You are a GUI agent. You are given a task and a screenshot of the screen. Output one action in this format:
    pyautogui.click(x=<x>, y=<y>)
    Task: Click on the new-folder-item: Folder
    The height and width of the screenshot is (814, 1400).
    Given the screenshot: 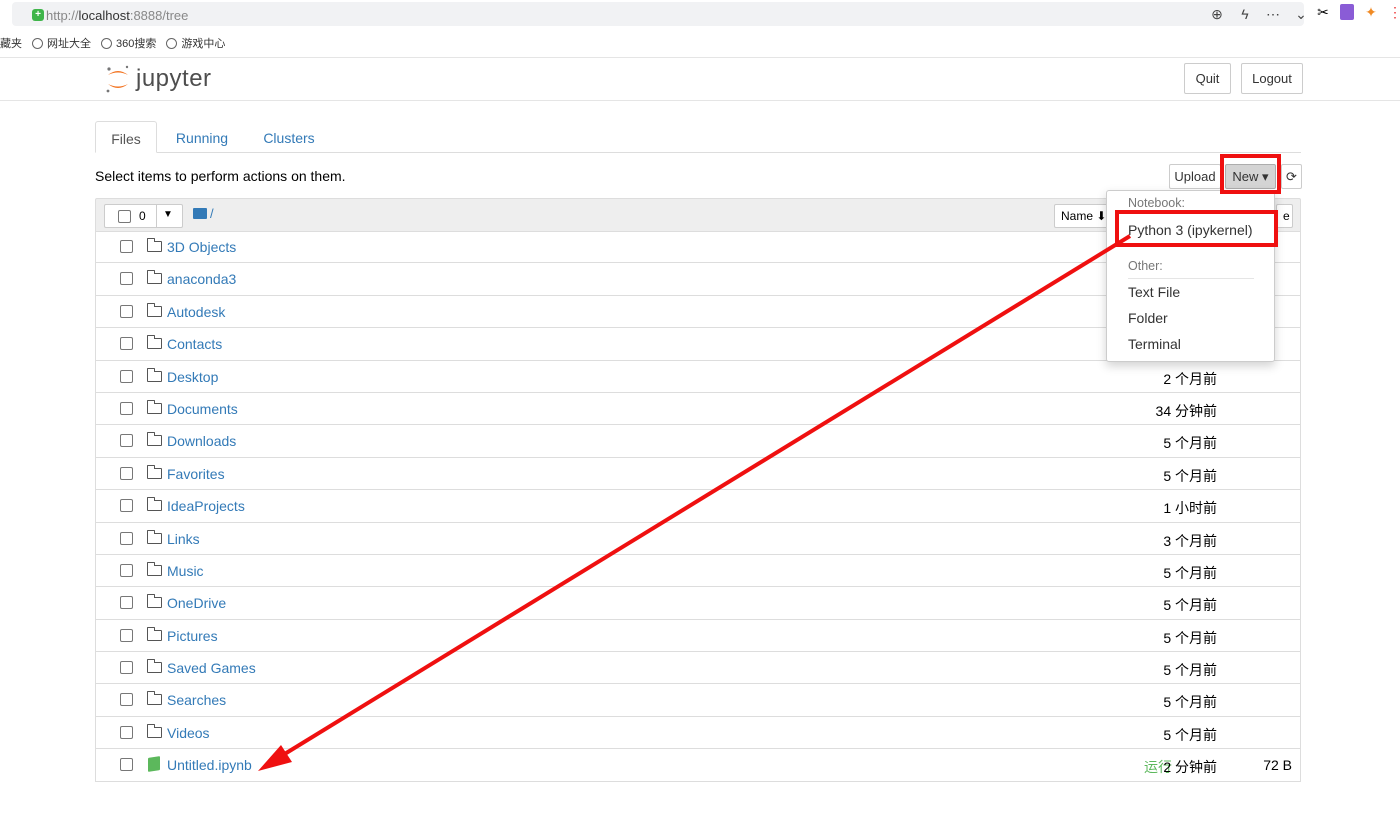 What is the action you would take?
    pyautogui.click(x=1148, y=318)
    